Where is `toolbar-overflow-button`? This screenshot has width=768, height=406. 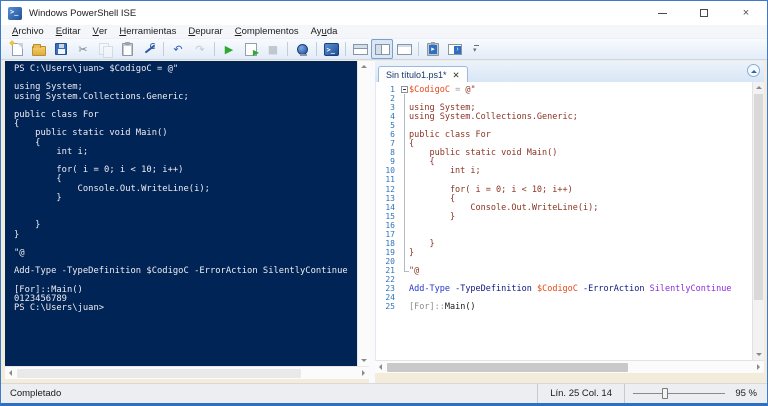
toolbar-overflow-button is located at coordinates (477, 49).